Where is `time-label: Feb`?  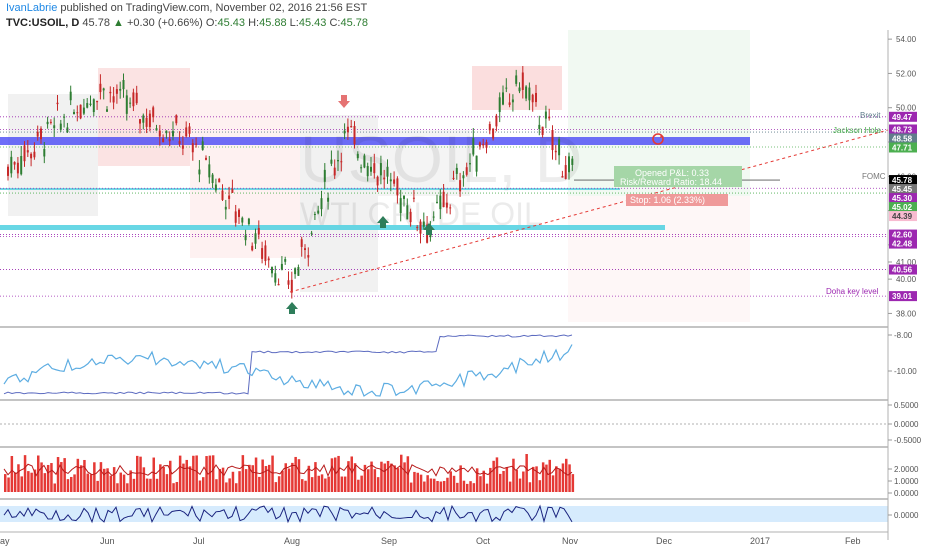
time-label: Feb is located at coordinates (853, 541).